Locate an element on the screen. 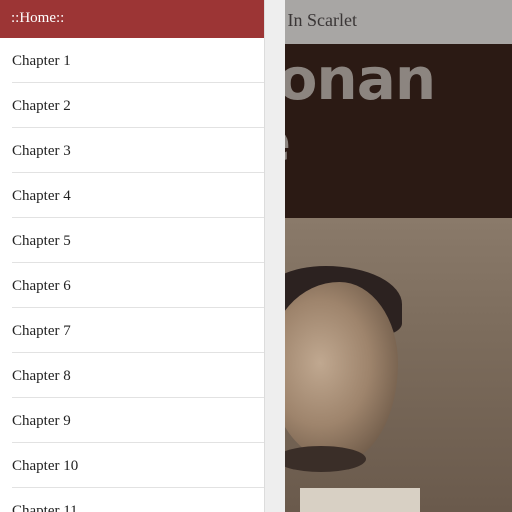 The image size is (512, 512). chapter-link-2: Chapter 2 is located at coordinates (138, 105).